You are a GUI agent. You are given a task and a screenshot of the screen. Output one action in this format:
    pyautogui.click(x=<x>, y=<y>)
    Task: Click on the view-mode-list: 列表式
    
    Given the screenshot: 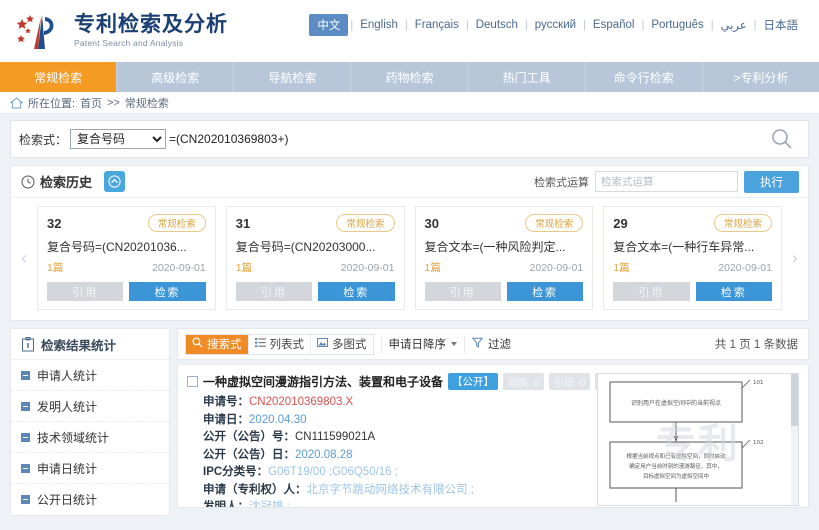 What is the action you would take?
    pyautogui.click(x=280, y=344)
    